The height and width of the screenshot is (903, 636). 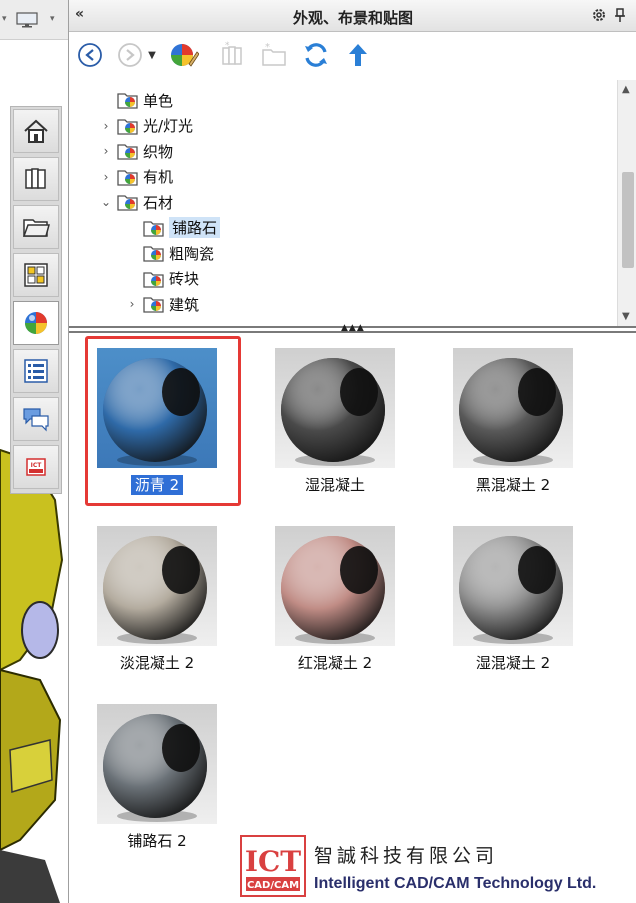 What do you see at coordinates (609, 15) in the screenshot?
I see `title-tools` at bounding box center [609, 15].